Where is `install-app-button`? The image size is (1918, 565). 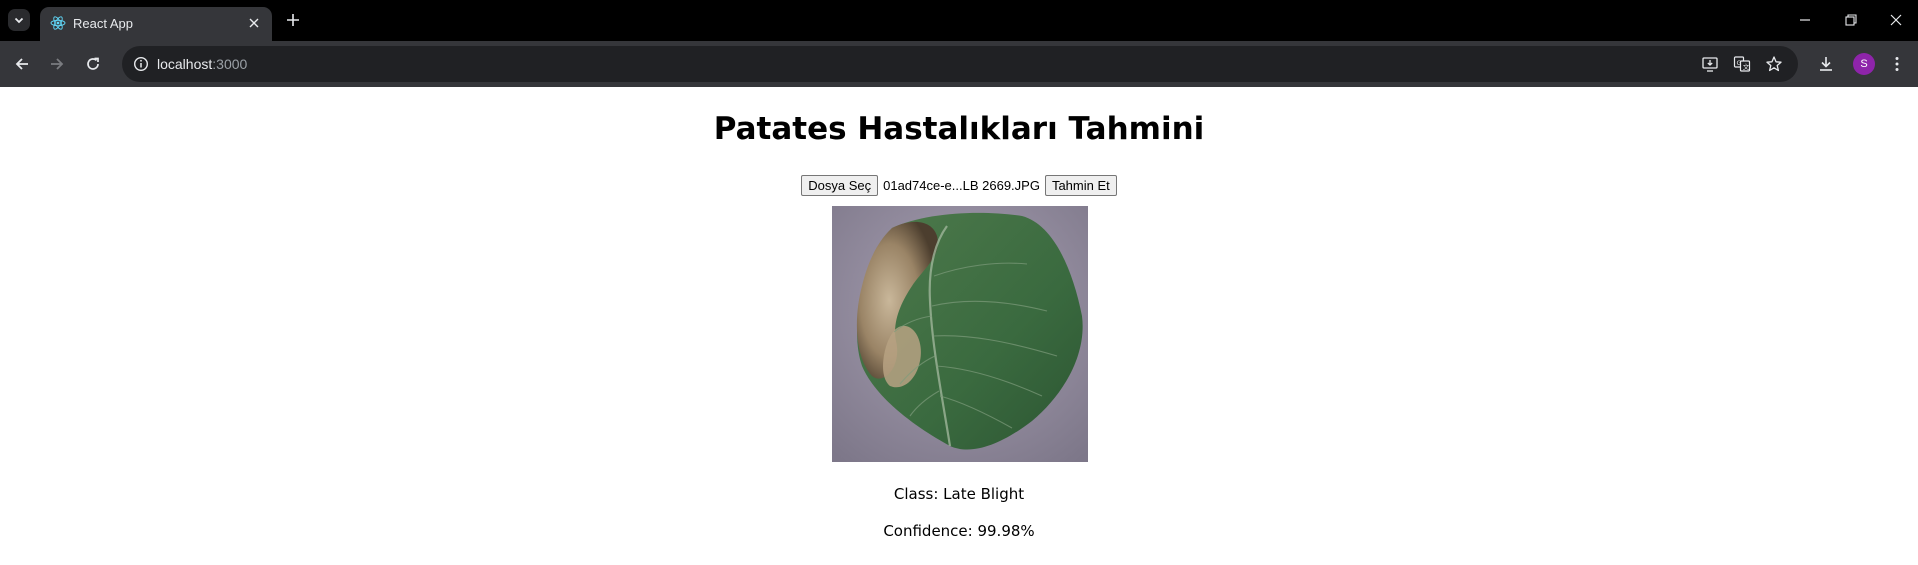 install-app-button is located at coordinates (1710, 64).